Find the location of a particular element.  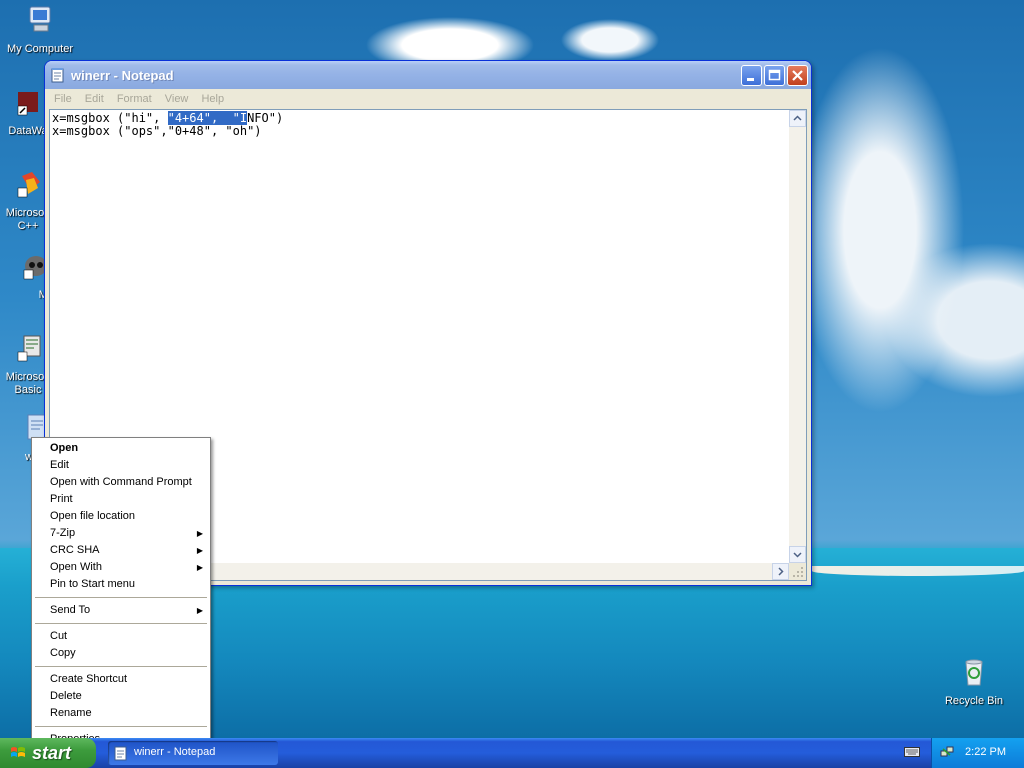

resize-grip is located at coordinates (797, 571).